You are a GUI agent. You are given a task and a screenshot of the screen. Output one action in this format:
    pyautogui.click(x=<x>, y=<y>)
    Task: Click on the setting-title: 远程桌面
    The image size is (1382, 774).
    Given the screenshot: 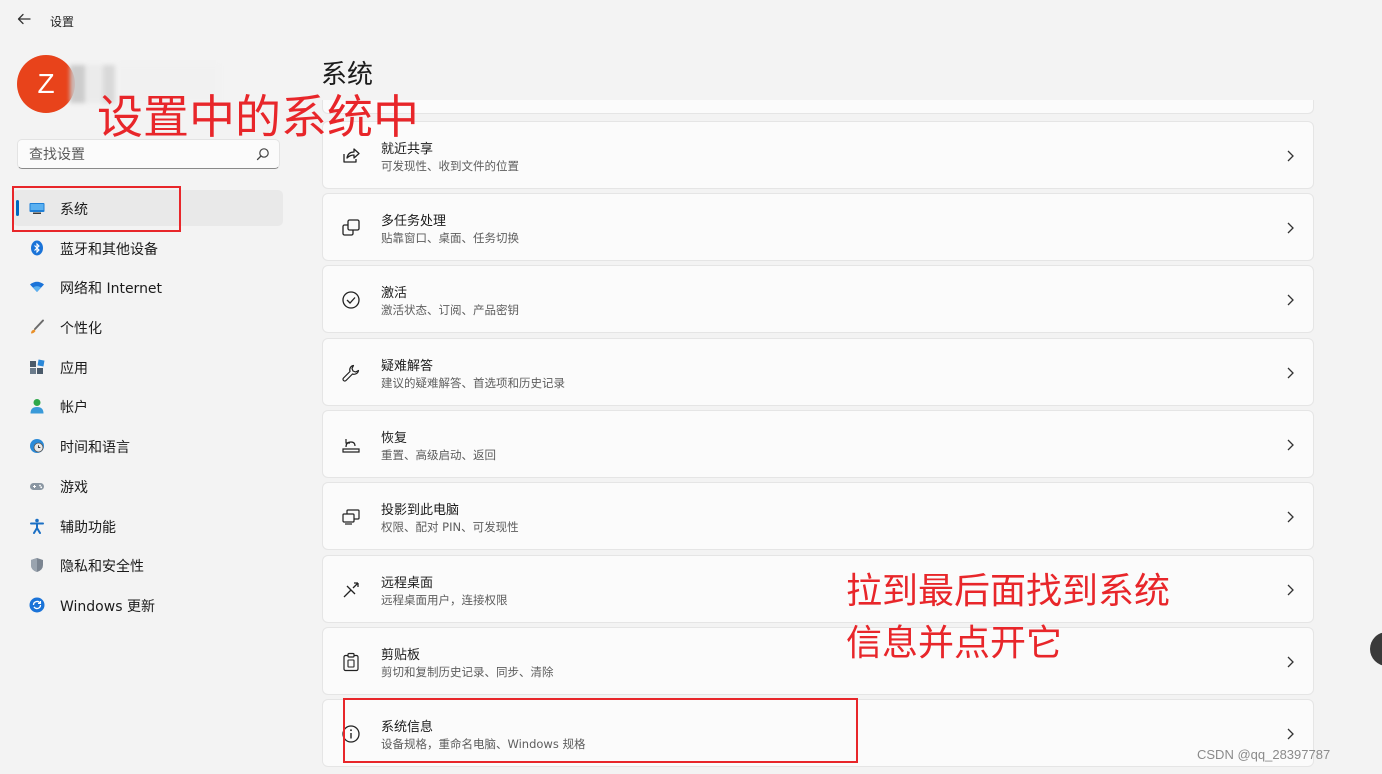 What is the action you would take?
    pyautogui.click(x=407, y=583)
    